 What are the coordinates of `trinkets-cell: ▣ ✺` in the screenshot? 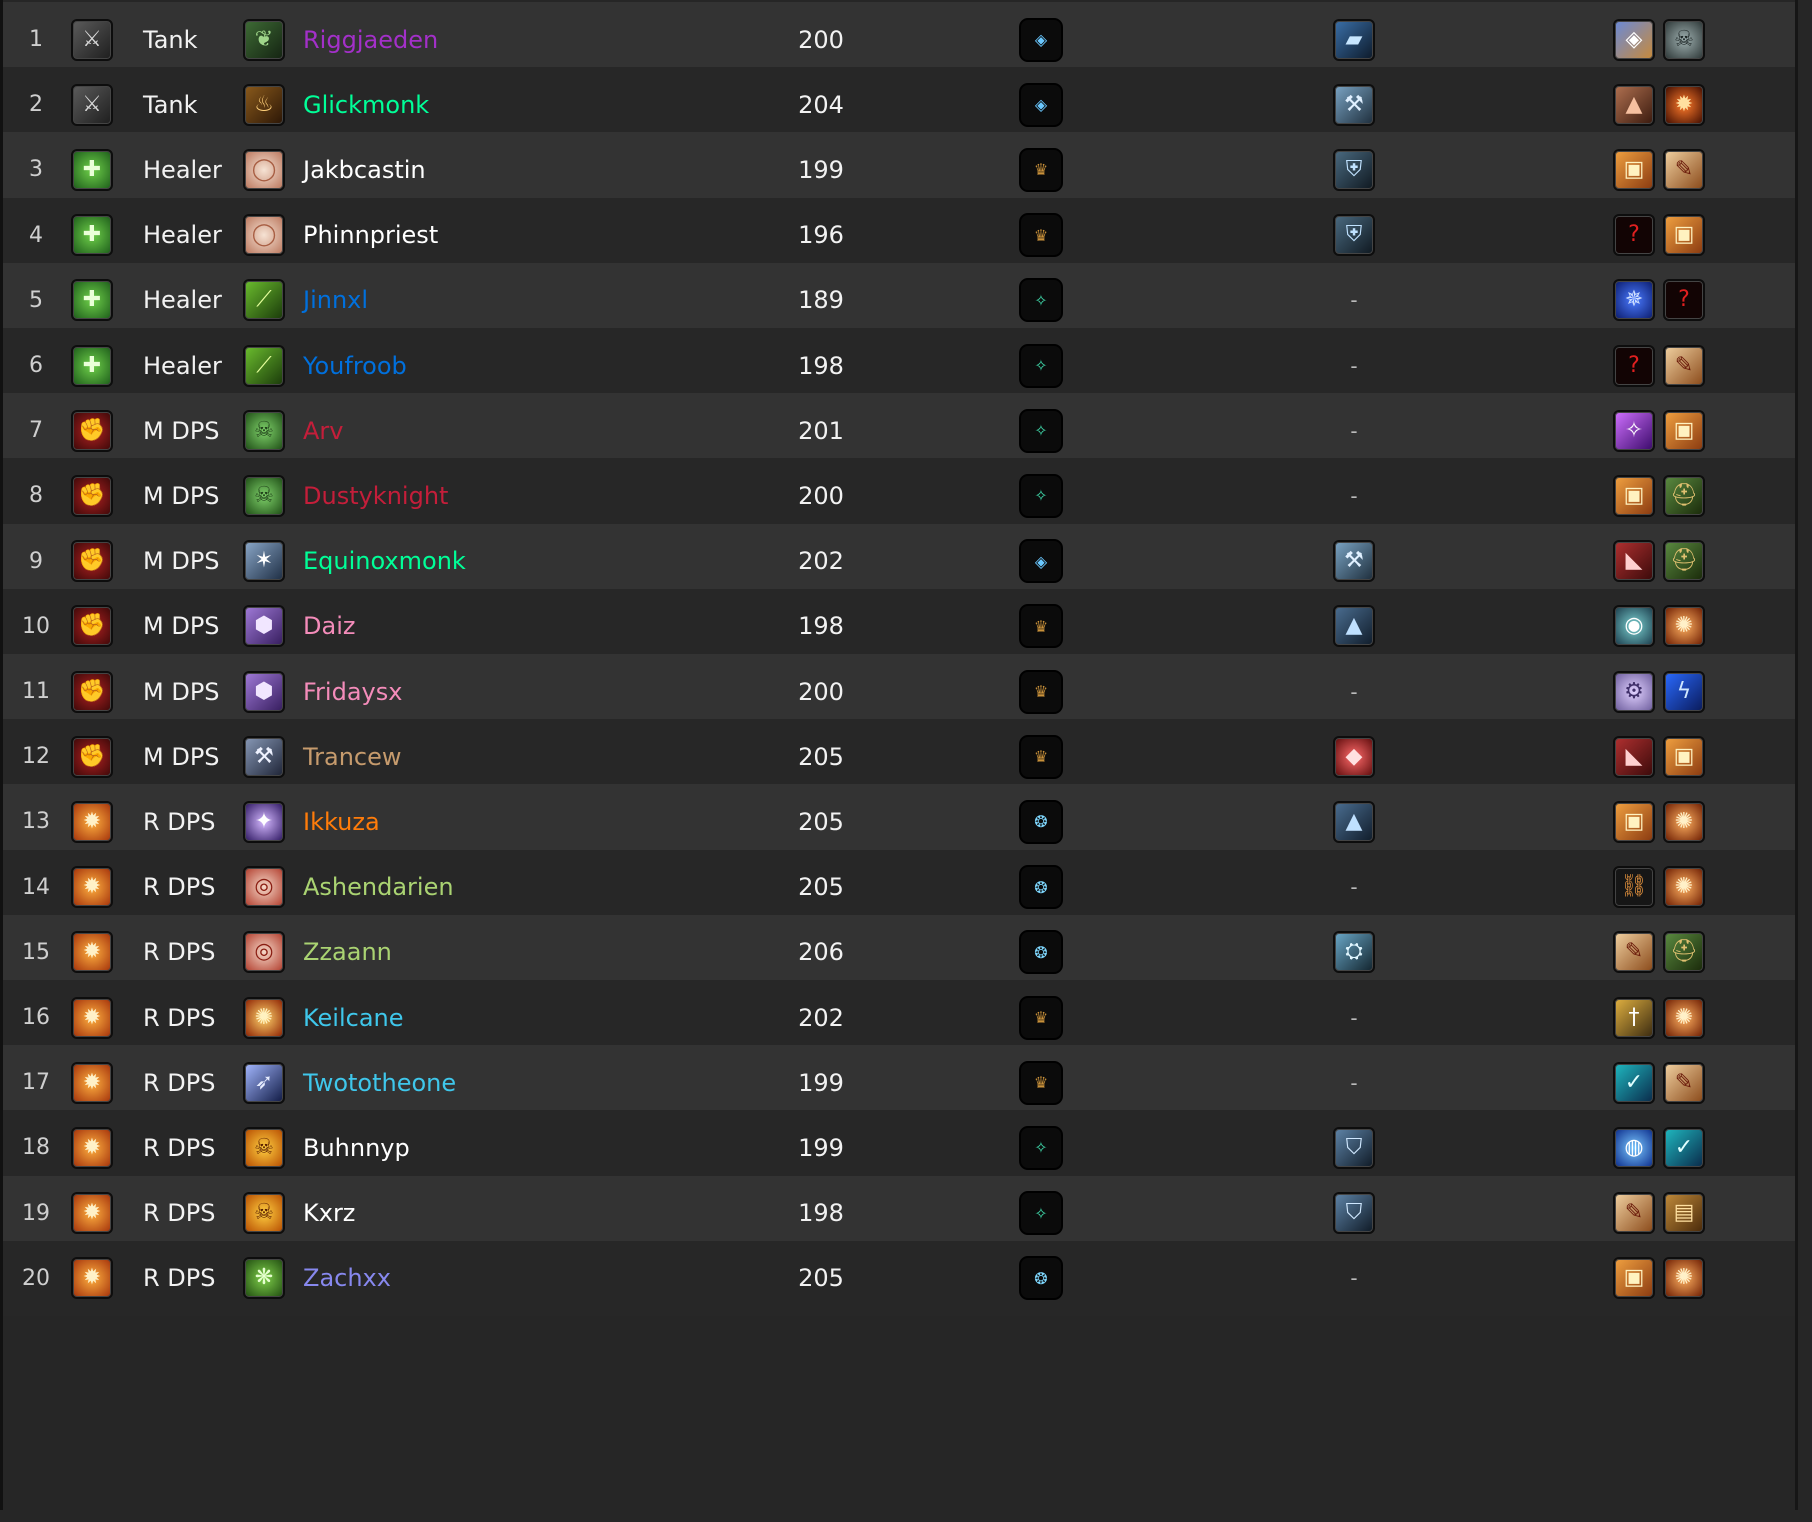 It's located at (1659, 1278).